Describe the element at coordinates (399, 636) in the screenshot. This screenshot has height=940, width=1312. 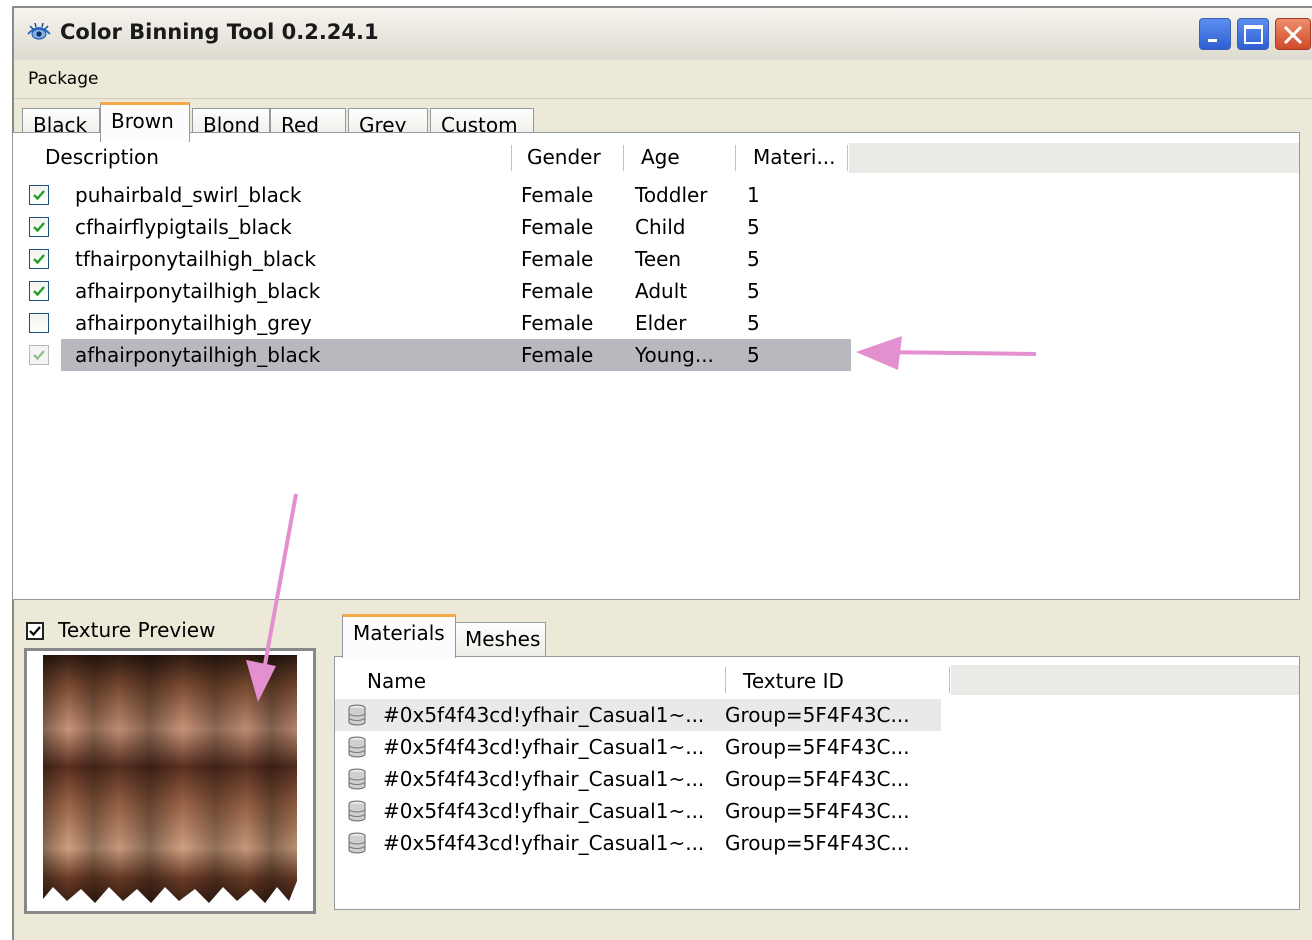
I see `tab-materials: Materials` at that location.